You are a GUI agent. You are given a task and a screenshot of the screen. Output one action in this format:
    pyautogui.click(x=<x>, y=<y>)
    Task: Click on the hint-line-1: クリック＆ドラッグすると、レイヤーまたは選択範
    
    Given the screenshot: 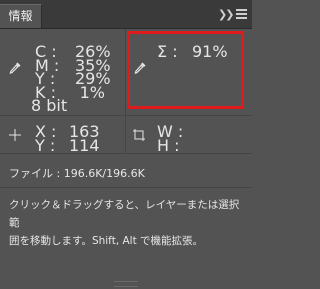 What is the action you would take?
    pyautogui.click(x=124, y=214)
    